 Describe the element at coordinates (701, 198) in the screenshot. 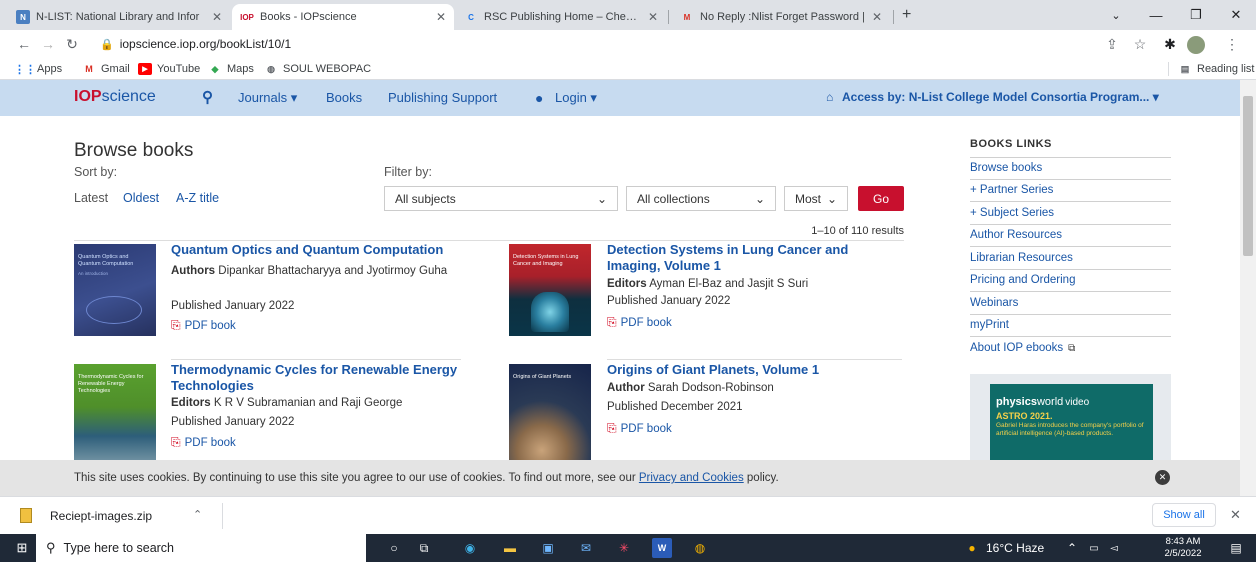

I see `collections-select: All collections ⌄` at that location.